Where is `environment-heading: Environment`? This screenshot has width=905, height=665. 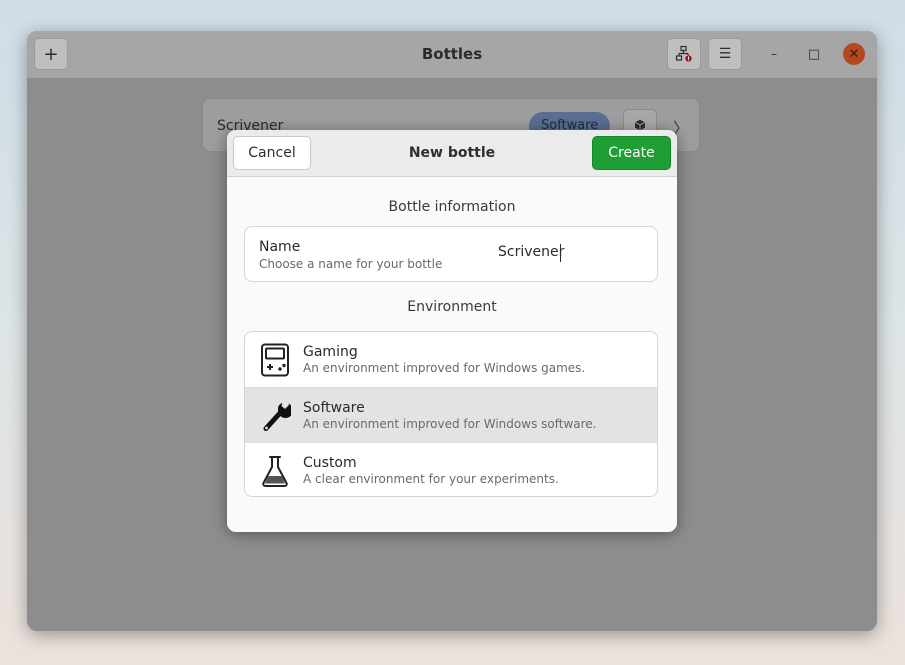
environment-heading: Environment is located at coordinates (452, 307).